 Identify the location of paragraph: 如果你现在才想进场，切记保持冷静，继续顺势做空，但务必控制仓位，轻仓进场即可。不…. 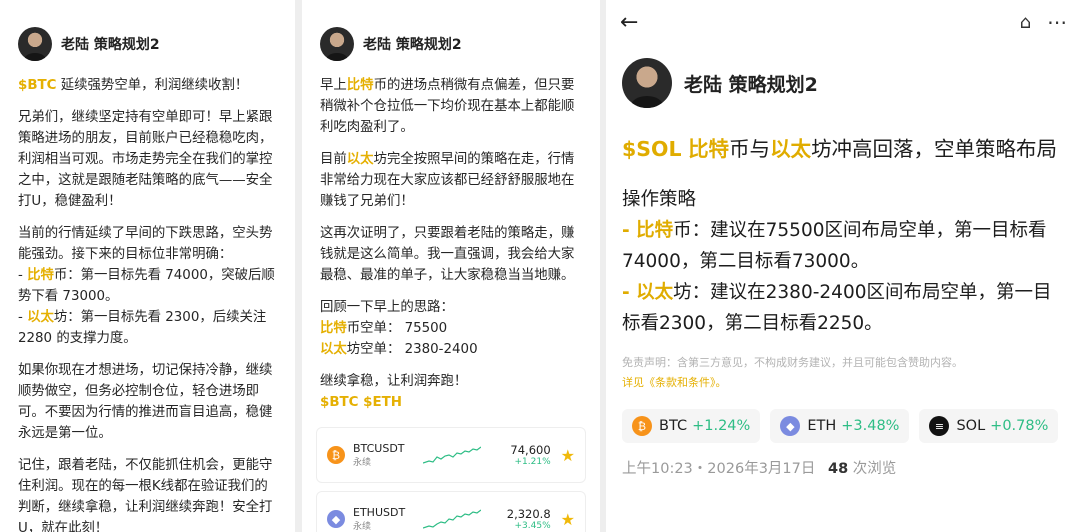
(145, 402).